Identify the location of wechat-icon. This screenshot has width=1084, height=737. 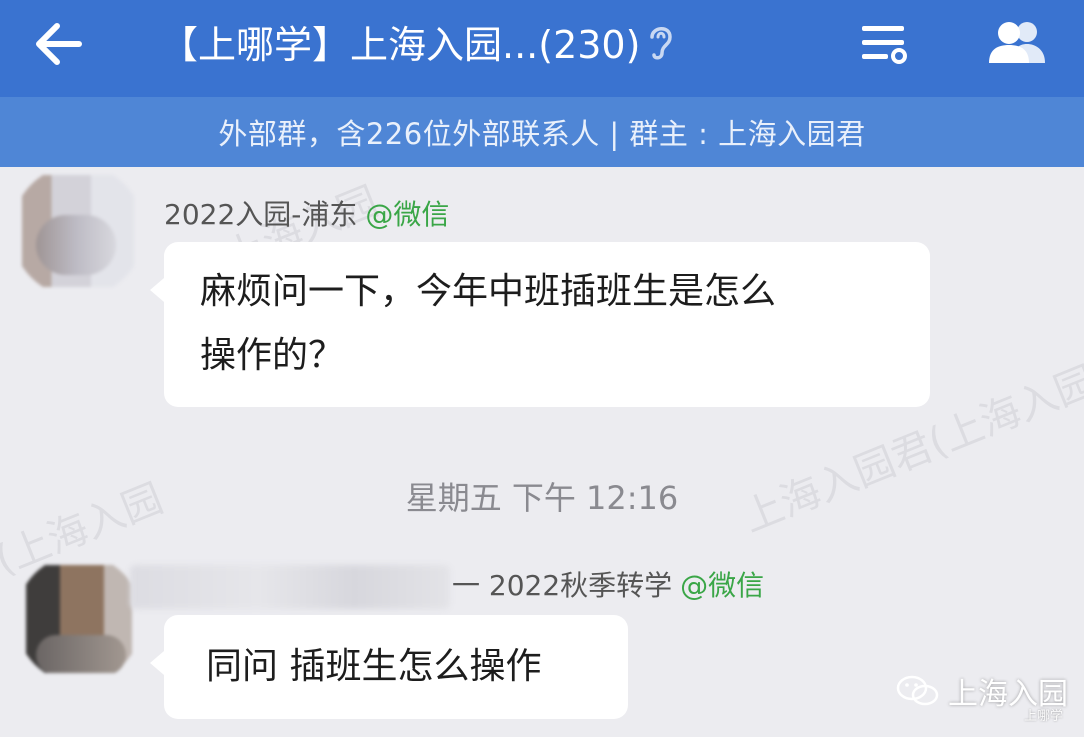
(917, 690).